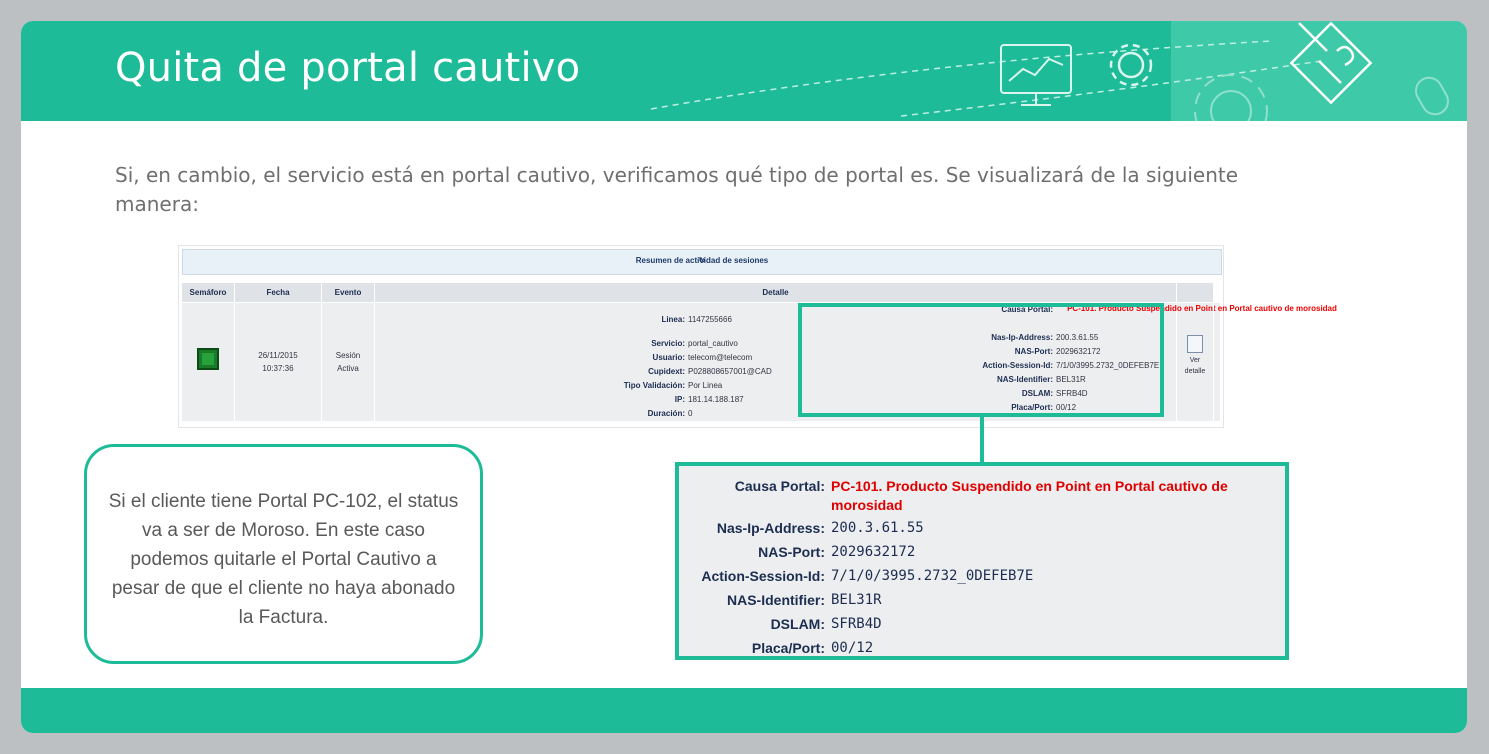  What do you see at coordinates (1131, 65) in the screenshot?
I see `gear-icon` at bounding box center [1131, 65].